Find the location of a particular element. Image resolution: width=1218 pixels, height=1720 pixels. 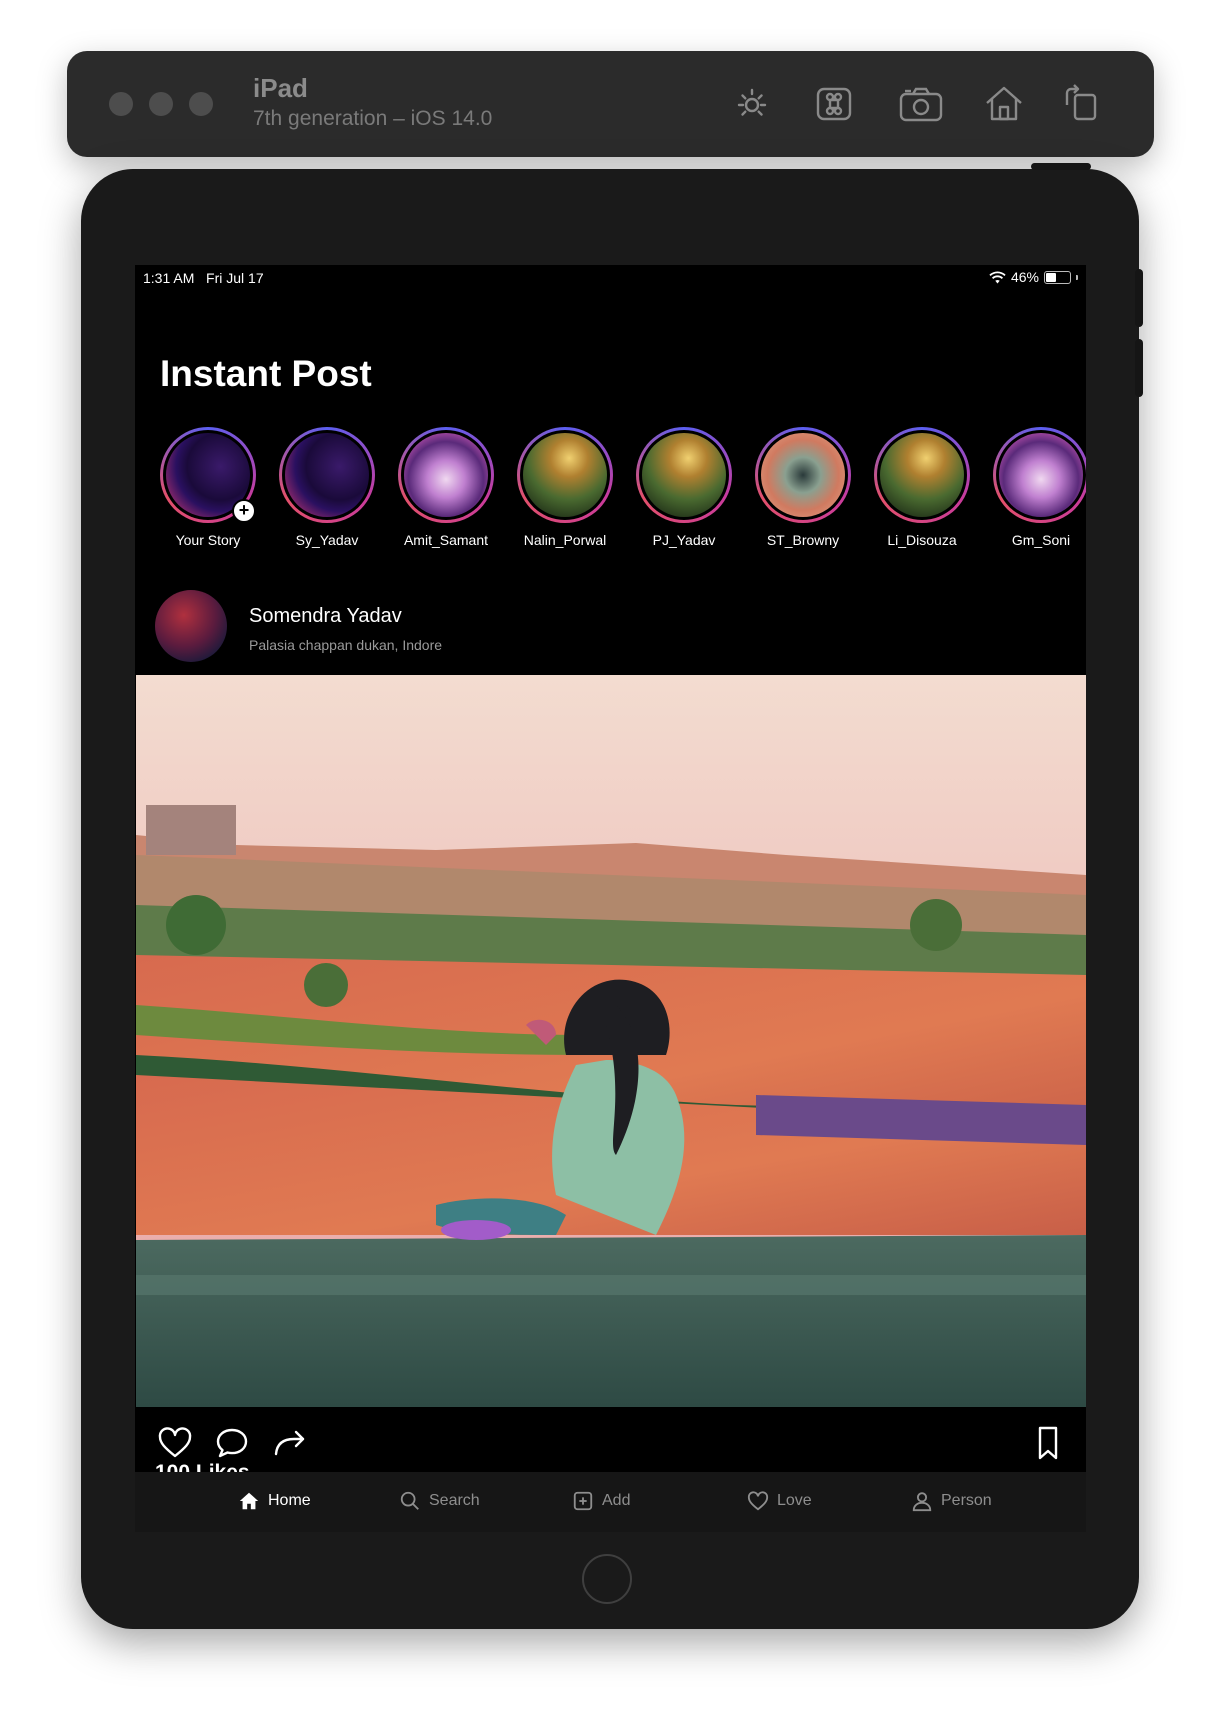

battery-icon is located at coordinates (1057, 277).